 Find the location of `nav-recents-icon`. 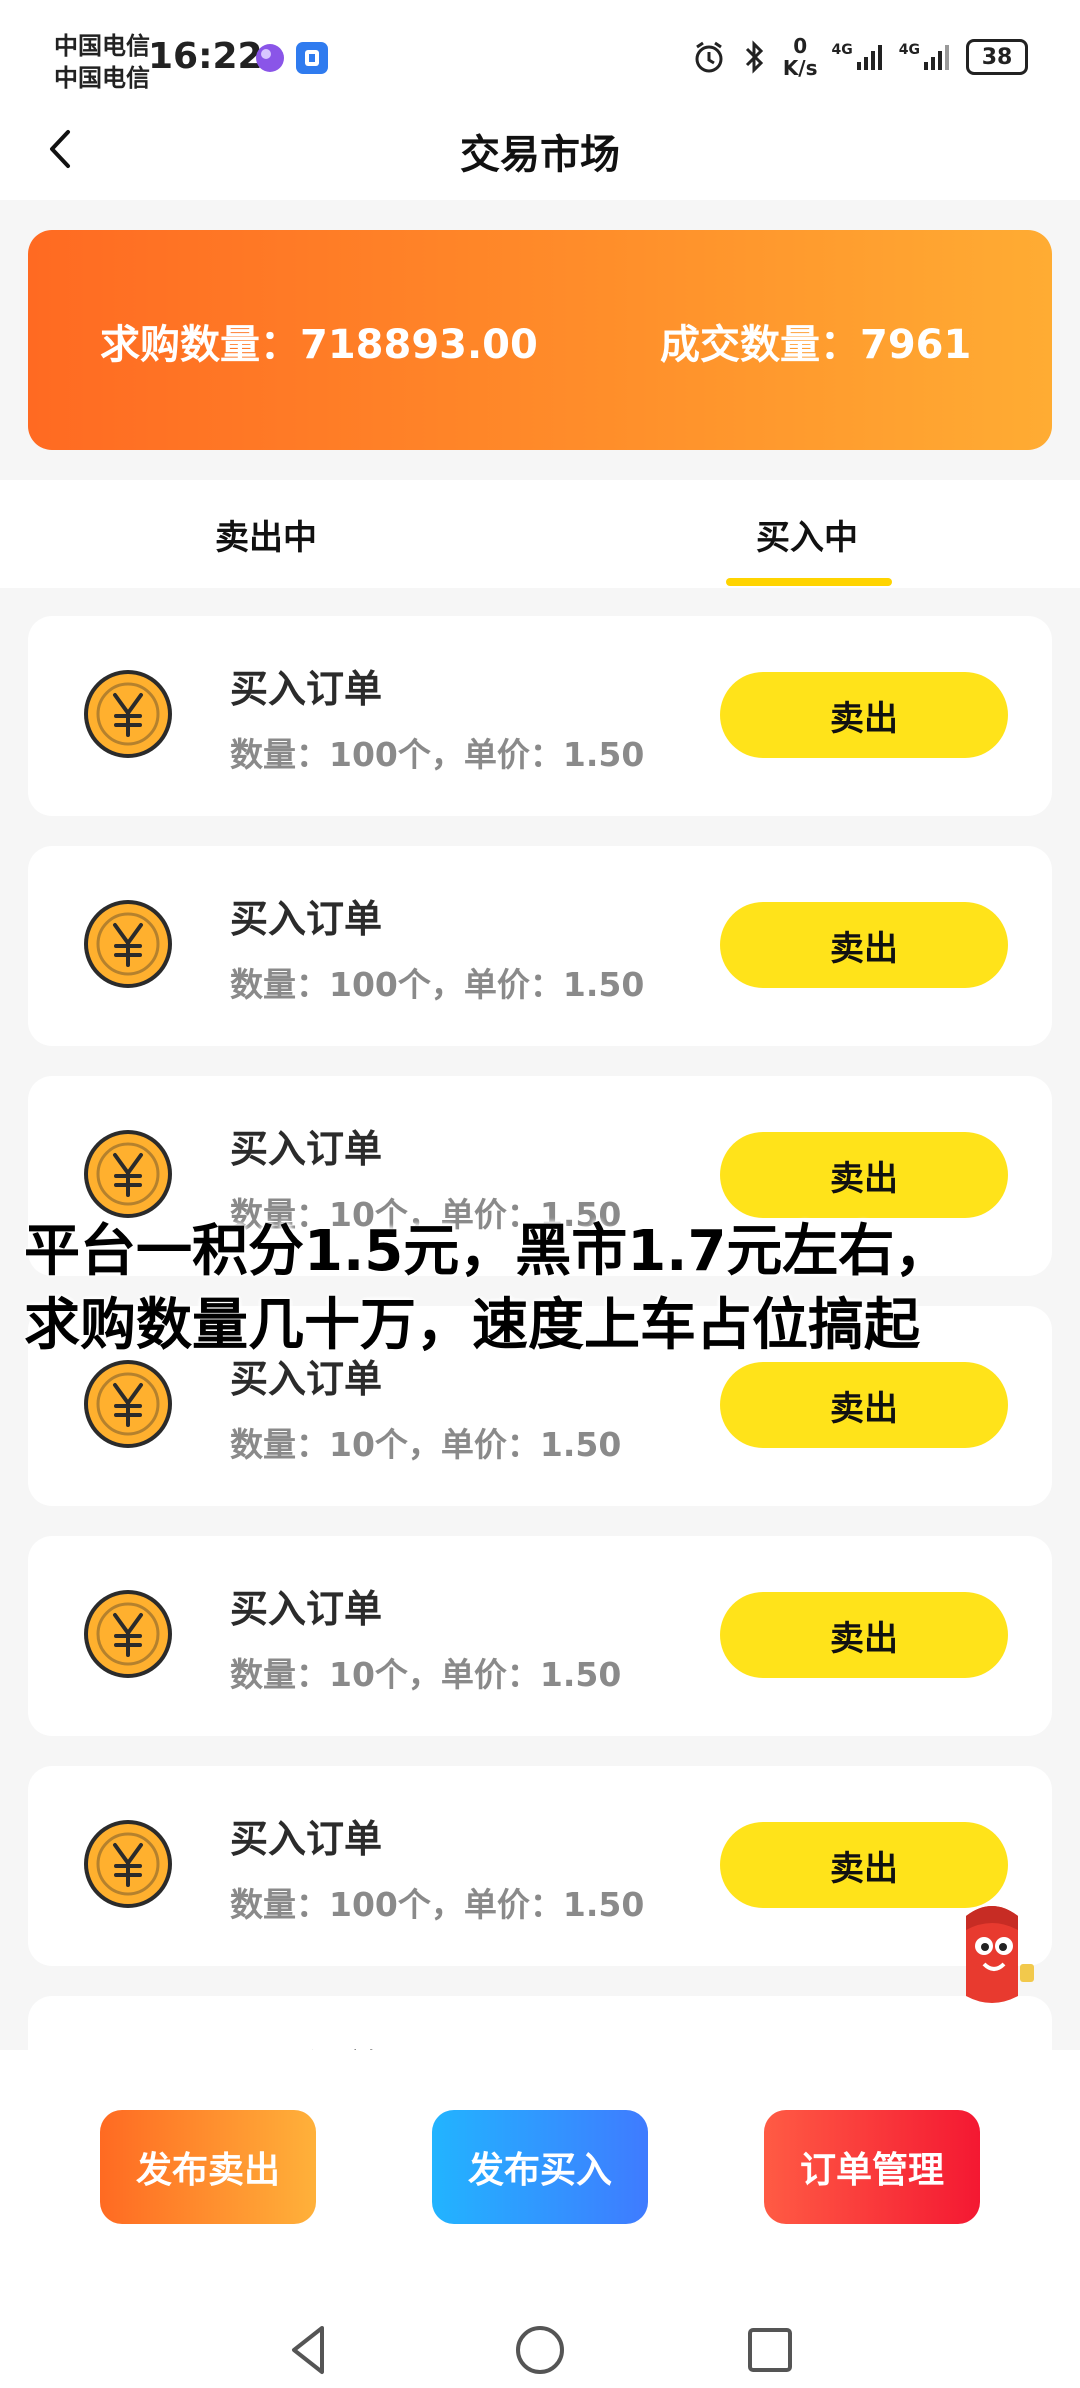

nav-recents-icon is located at coordinates (770, 2350).